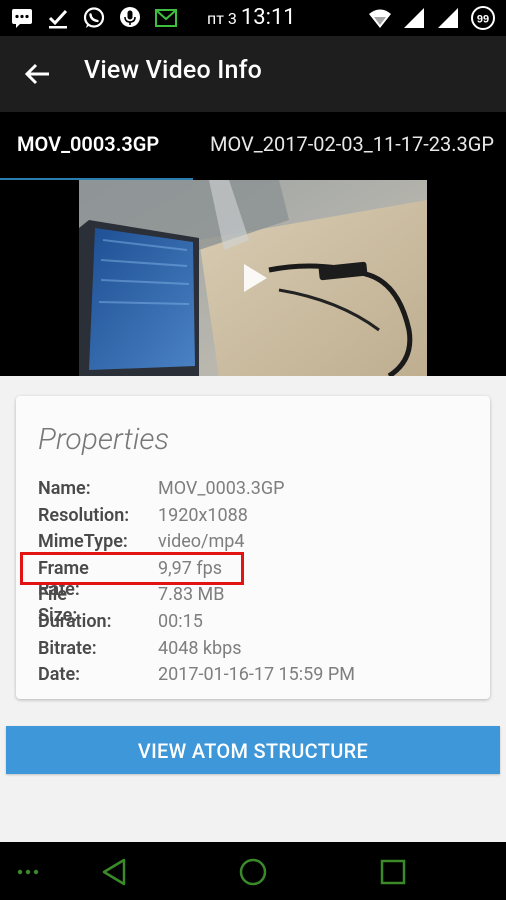 The width and height of the screenshot is (506, 900). What do you see at coordinates (253, 750) in the screenshot?
I see `view-atom-structure-button: VIEW ATOM STRUCTURE` at bounding box center [253, 750].